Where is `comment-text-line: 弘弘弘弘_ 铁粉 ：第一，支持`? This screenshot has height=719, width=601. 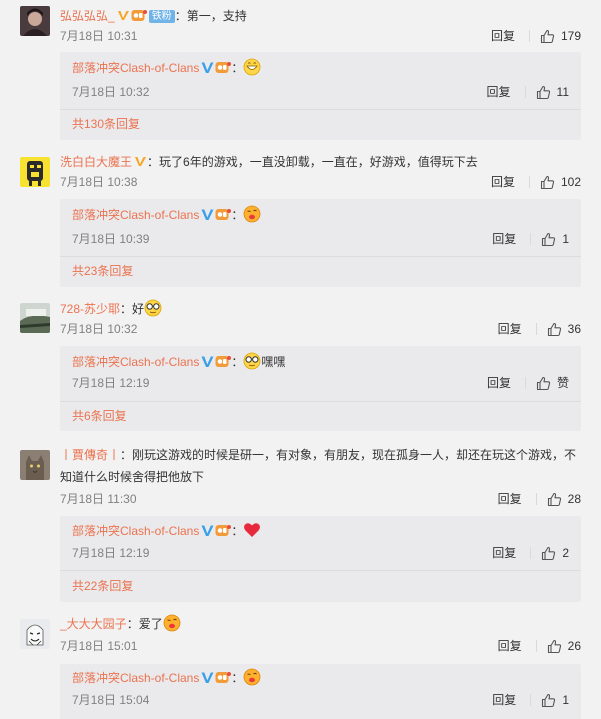
comment-text-line: 弘弘弘弘_ 铁粉 ：第一，支持 is located at coordinates (320, 16).